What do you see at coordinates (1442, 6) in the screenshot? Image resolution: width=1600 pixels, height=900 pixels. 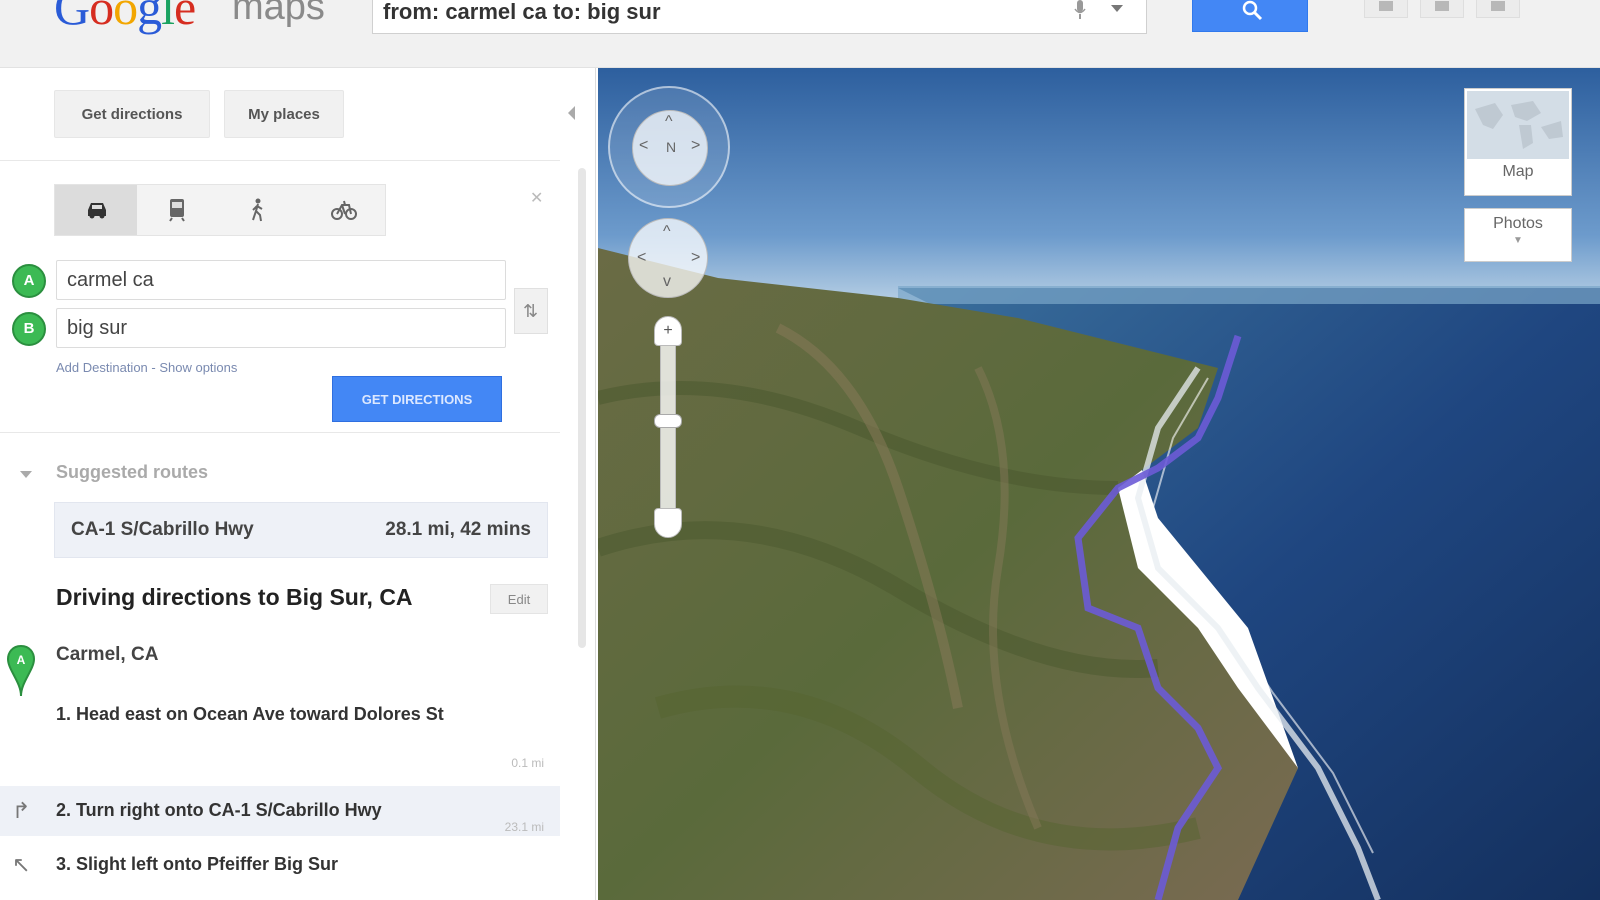 I see `envelope-icon` at bounding box center [1442, 6].